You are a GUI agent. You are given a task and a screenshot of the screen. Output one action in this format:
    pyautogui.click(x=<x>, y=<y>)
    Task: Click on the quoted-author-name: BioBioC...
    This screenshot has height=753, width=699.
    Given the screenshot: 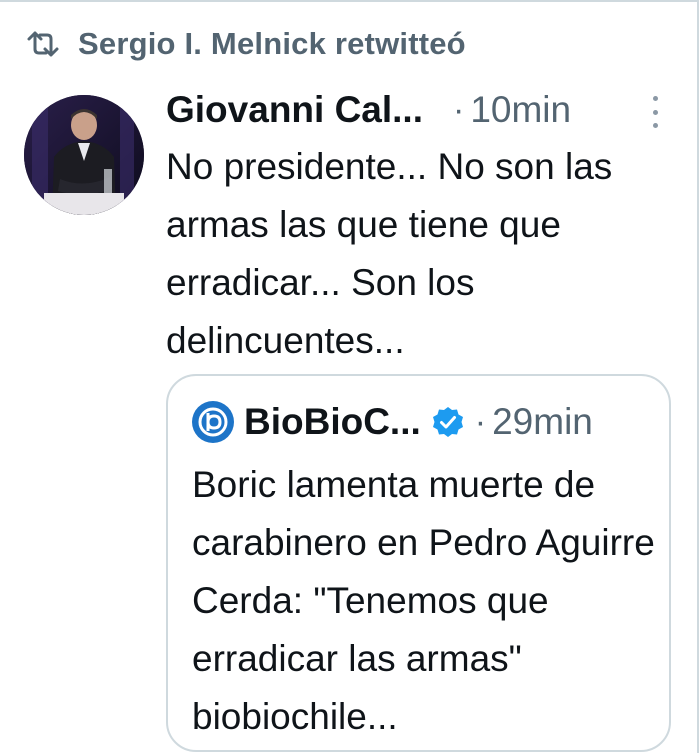 What is the action you would take?
    pyautogui.click(x=332, y=422)
    